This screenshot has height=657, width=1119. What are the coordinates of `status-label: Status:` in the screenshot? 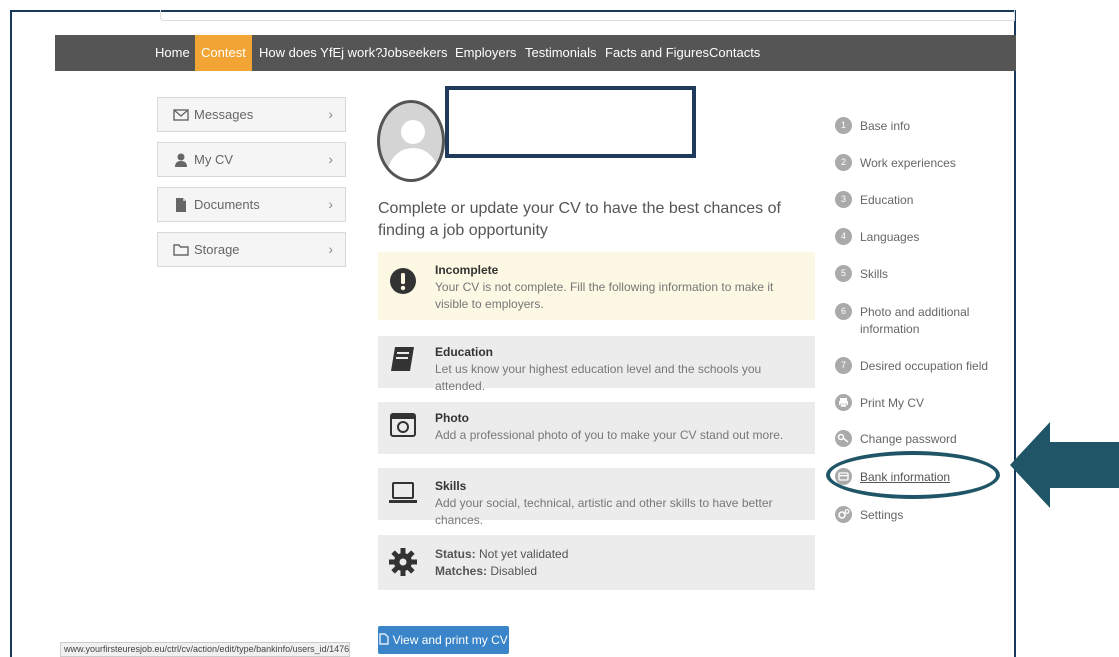 It's located at (455, 554).